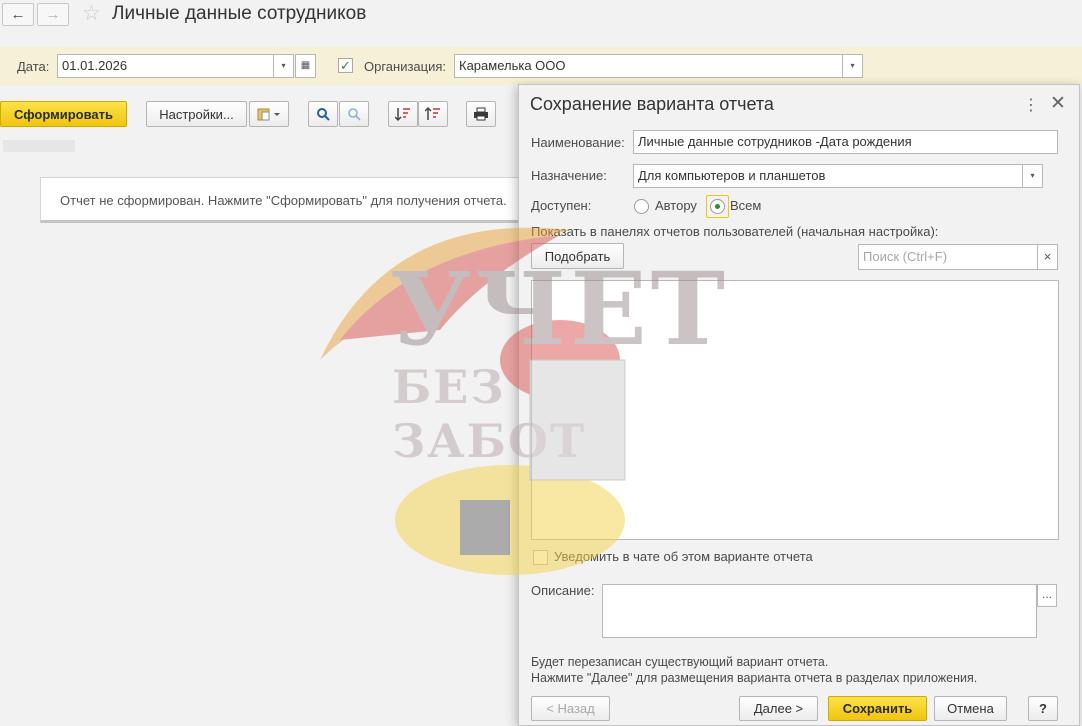 The height and width of the screenshot is (726, 1082). I want to click on variants-menu-button, so click(269, 114).